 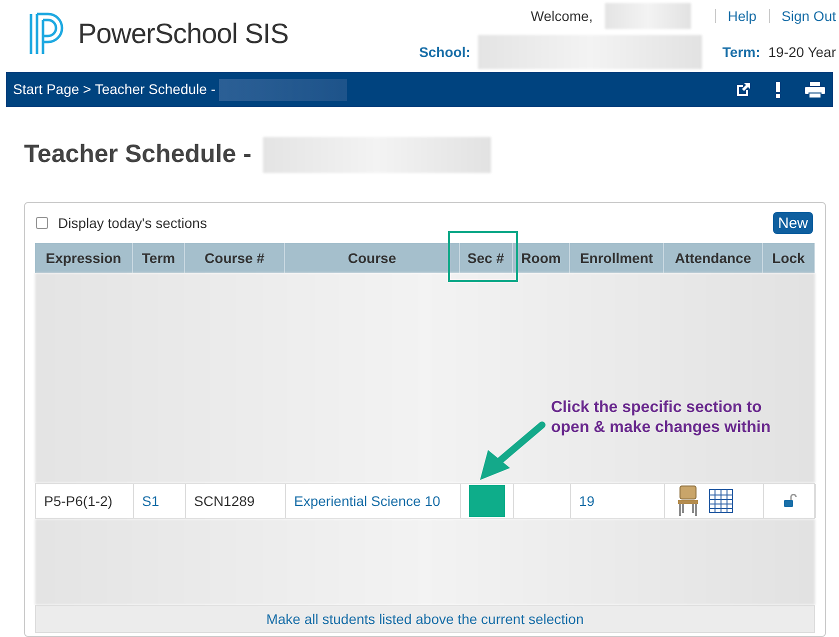 What do you see at coordinates (224, 501) in the screenshot?
I see `course-number-cell-text: SCN1289` at bounding box center [224, 501].